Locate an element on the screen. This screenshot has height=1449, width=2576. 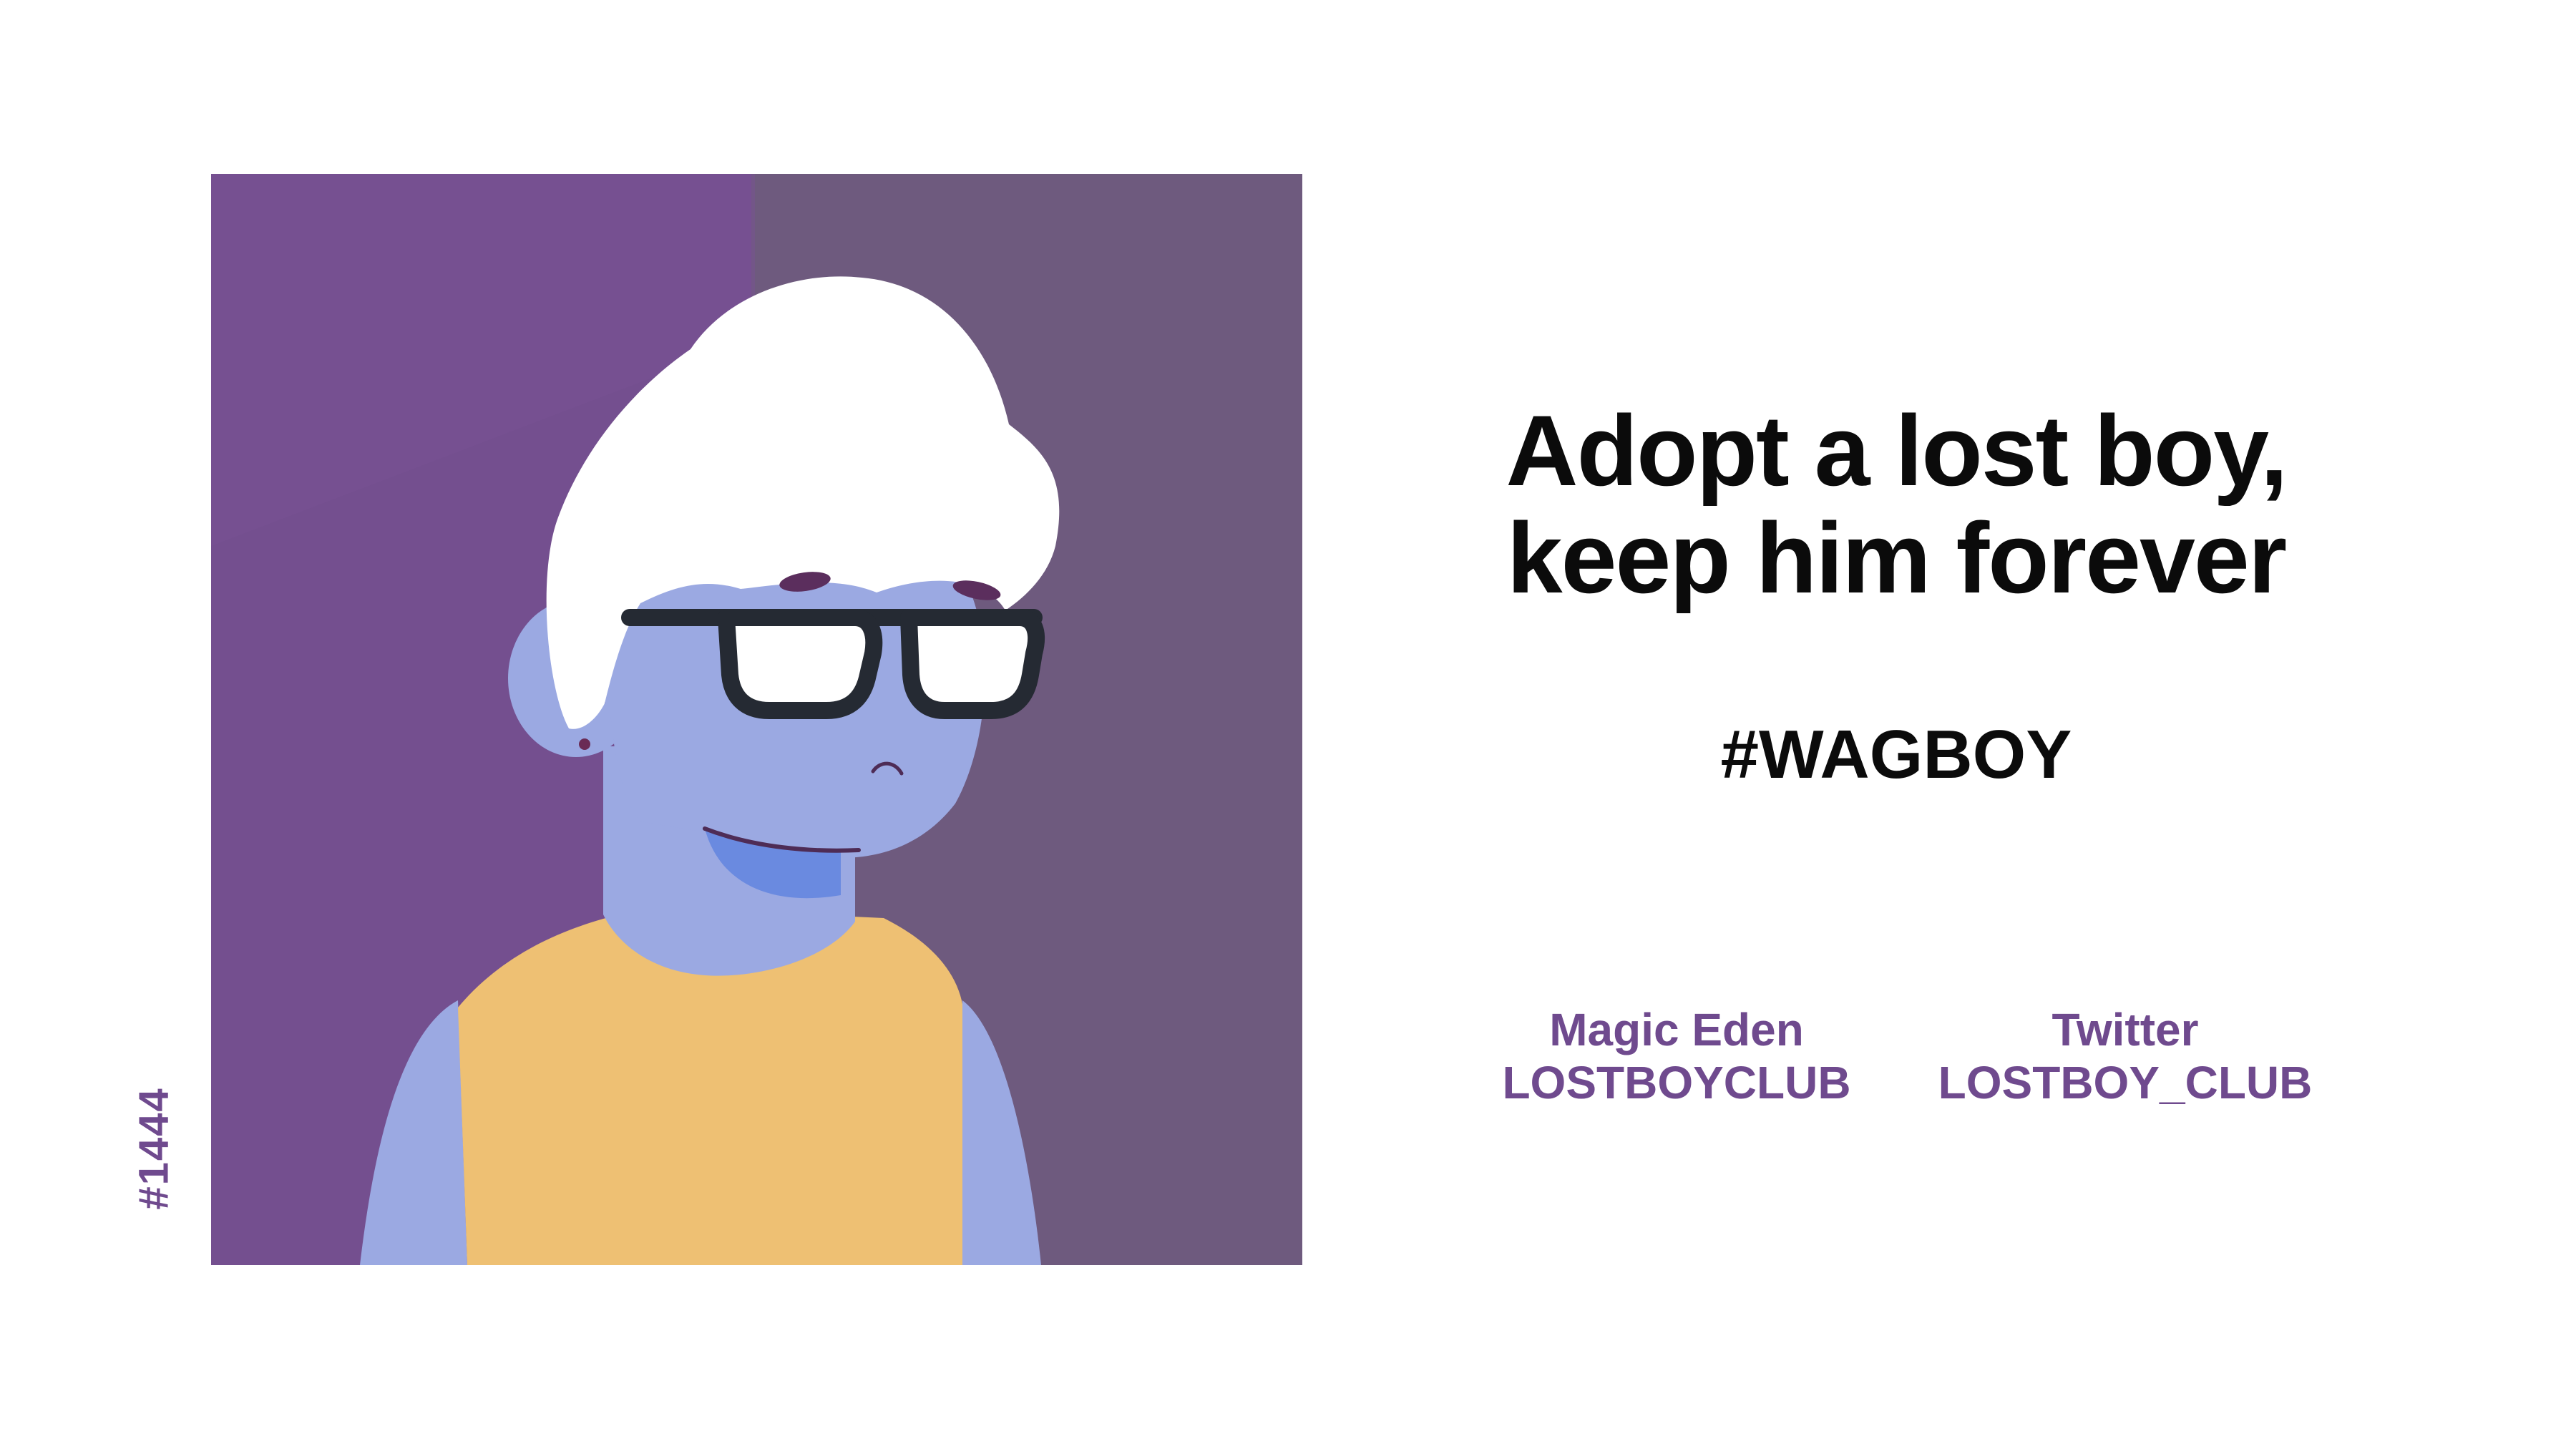
magic-eden-handle: LOSTBOYCLUB is located at coordinates (1676, 1082).